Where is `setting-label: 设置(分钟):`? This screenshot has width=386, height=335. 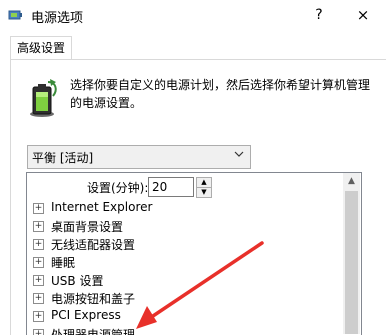
setting-label: 设置(分钟): is located at coordinates (118, 188).